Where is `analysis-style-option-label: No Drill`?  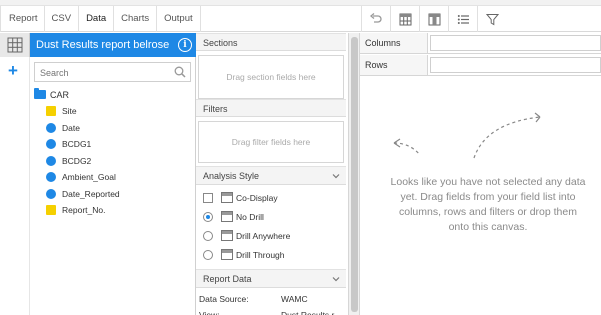 analysis-style-option-label: No Drill is located at coordinates (250, 217).